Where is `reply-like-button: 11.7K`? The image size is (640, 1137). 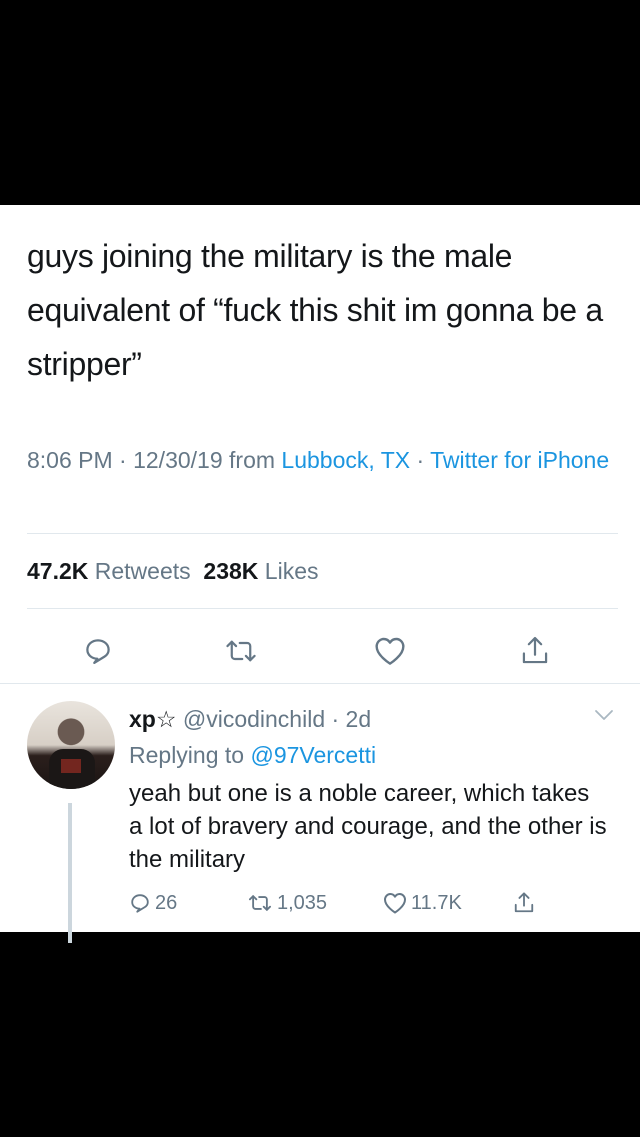
reply-like-button: 11.7K is located at coordinates (422, 903).